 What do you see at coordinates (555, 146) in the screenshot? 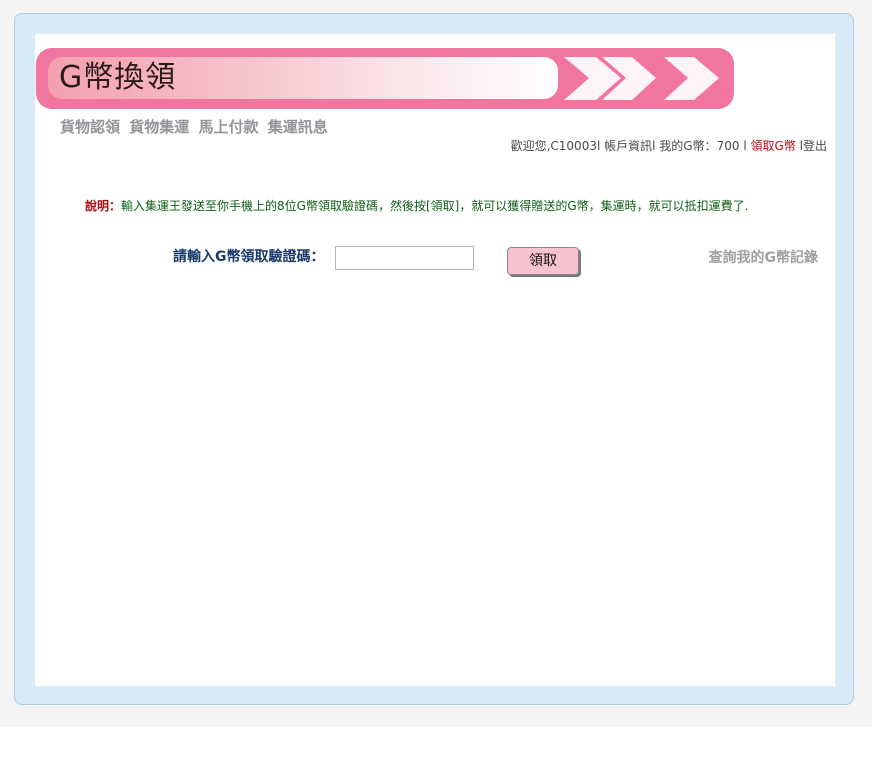
I see `welcome-text: 歡迎您,C10003l` at bounding box center [555, 146].